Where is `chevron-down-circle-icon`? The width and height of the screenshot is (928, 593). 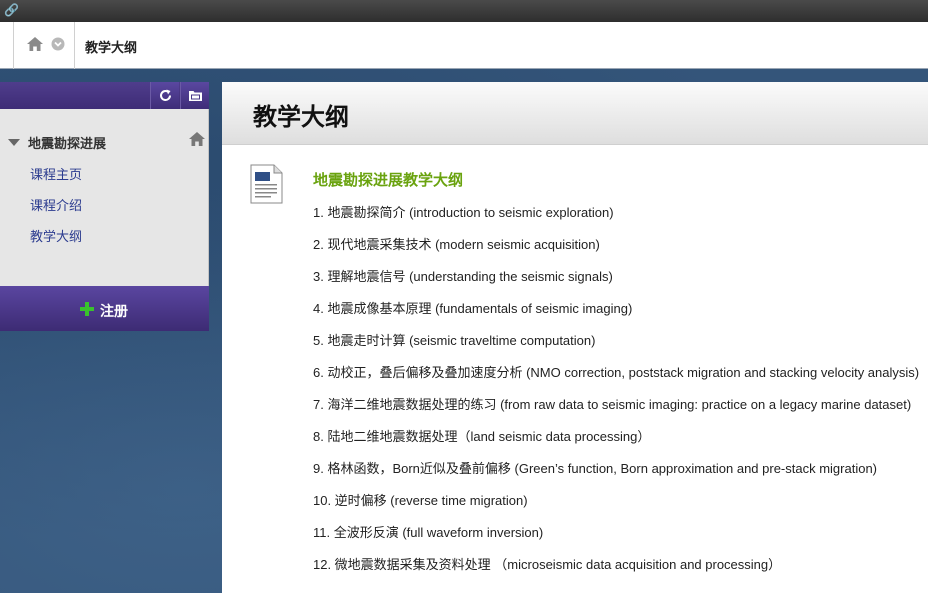 chevron-down-circle-icon is located at coordinates (58, 44).